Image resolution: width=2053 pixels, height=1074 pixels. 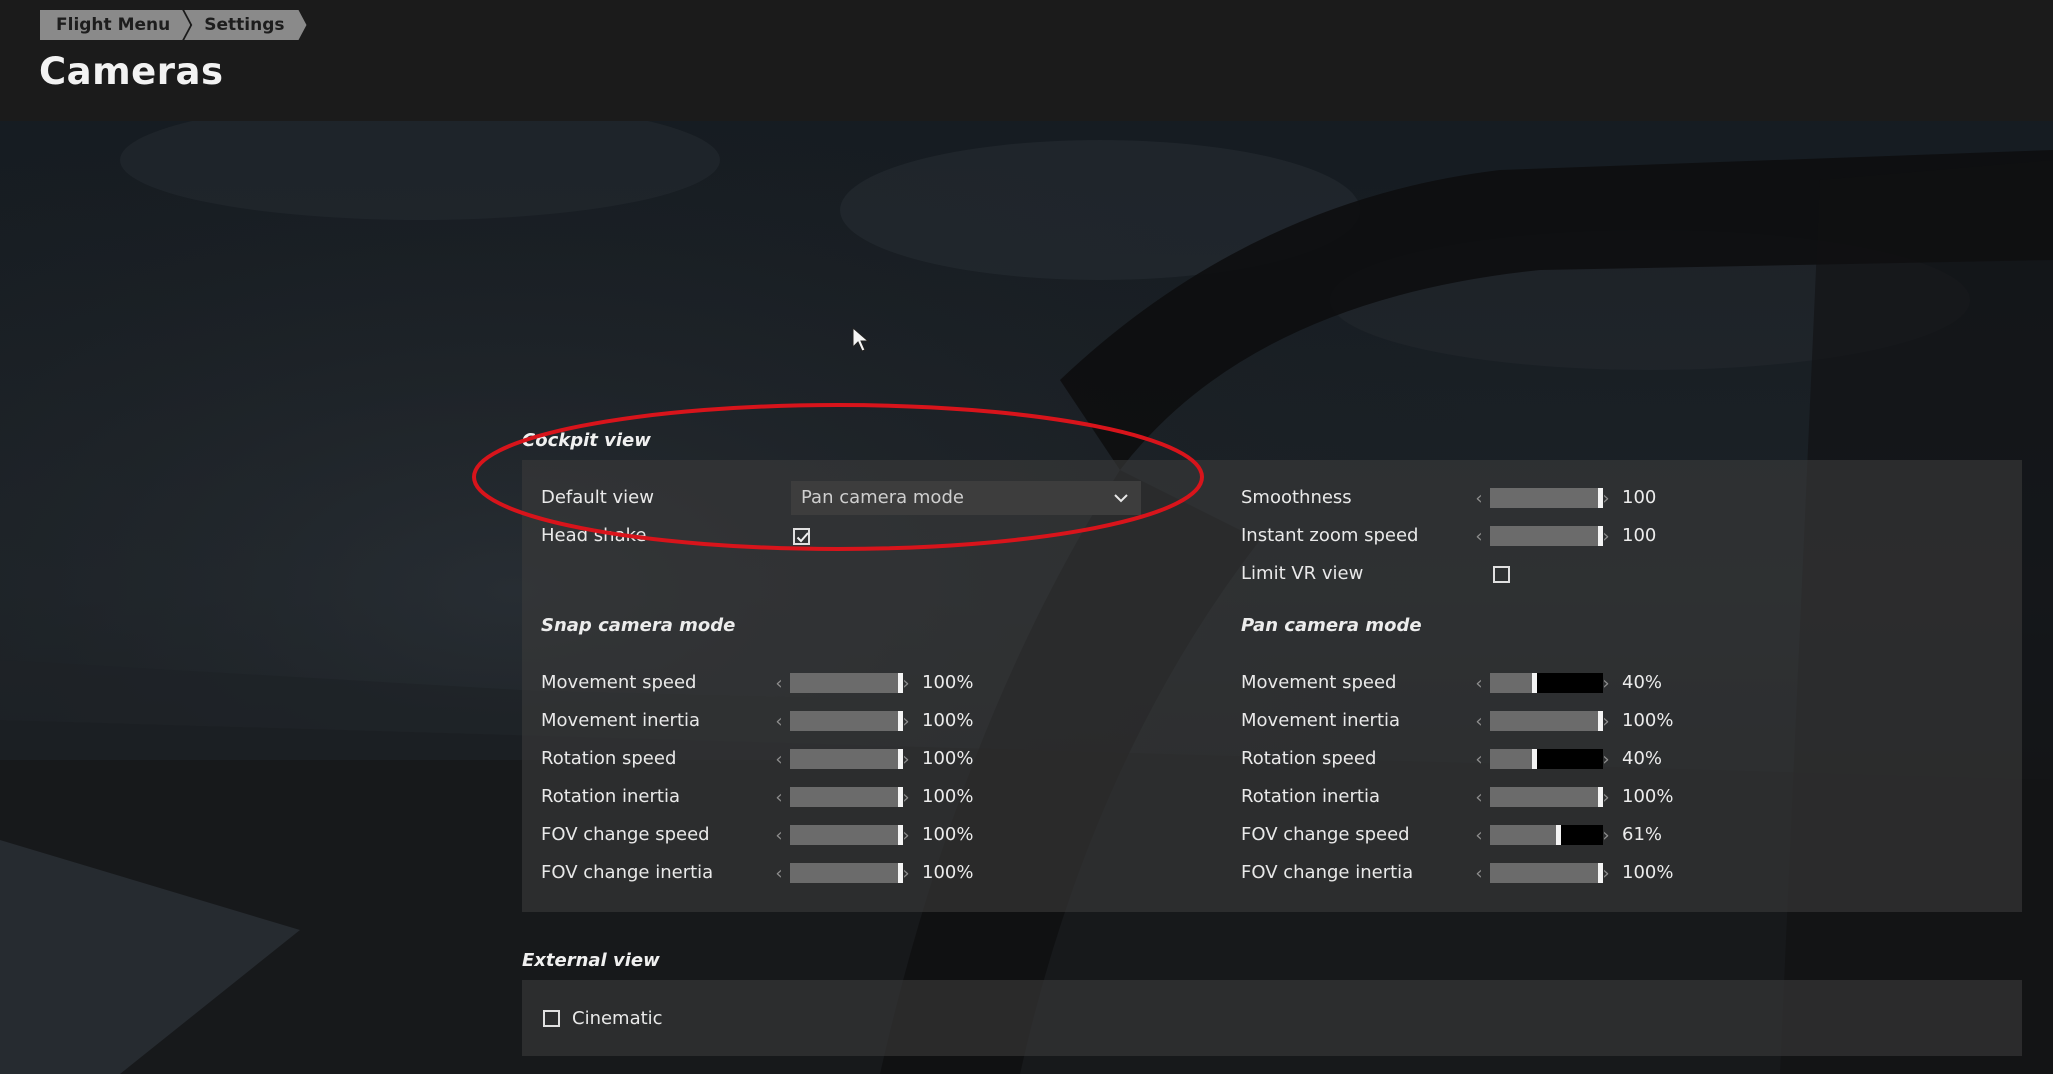 I want to click on setting-label: Movement speed, so click(x=1319, y=682).